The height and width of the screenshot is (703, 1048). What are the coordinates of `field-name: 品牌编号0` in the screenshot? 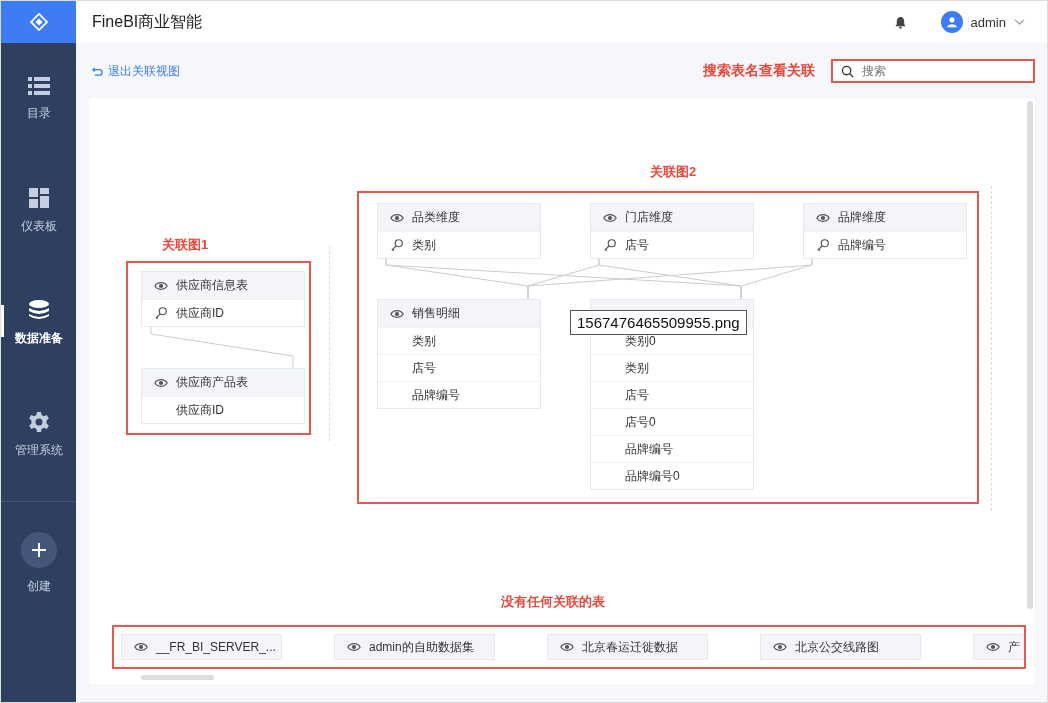 It's located at (652, 476).